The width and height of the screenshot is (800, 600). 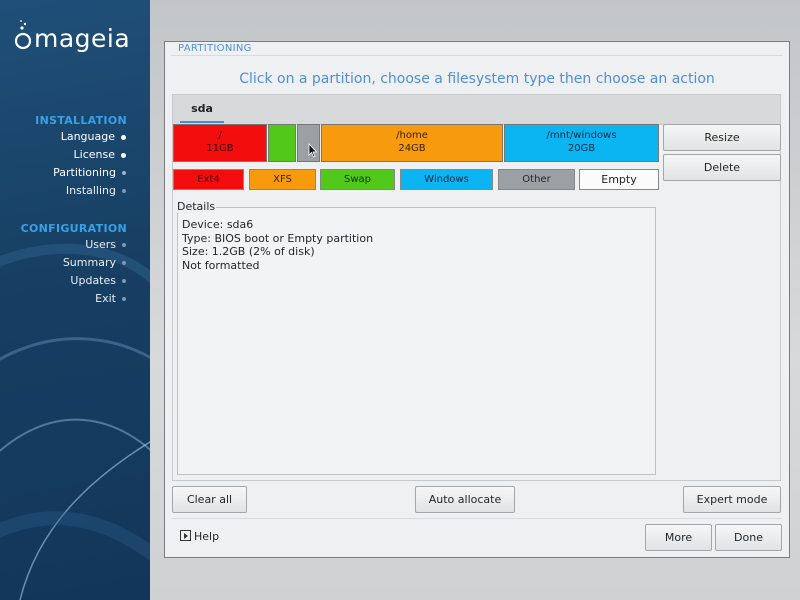 What do you see at coordinates (722, 167) in the screenshot?
I see `delete-button: Delete` at bounding box center [722, 167].